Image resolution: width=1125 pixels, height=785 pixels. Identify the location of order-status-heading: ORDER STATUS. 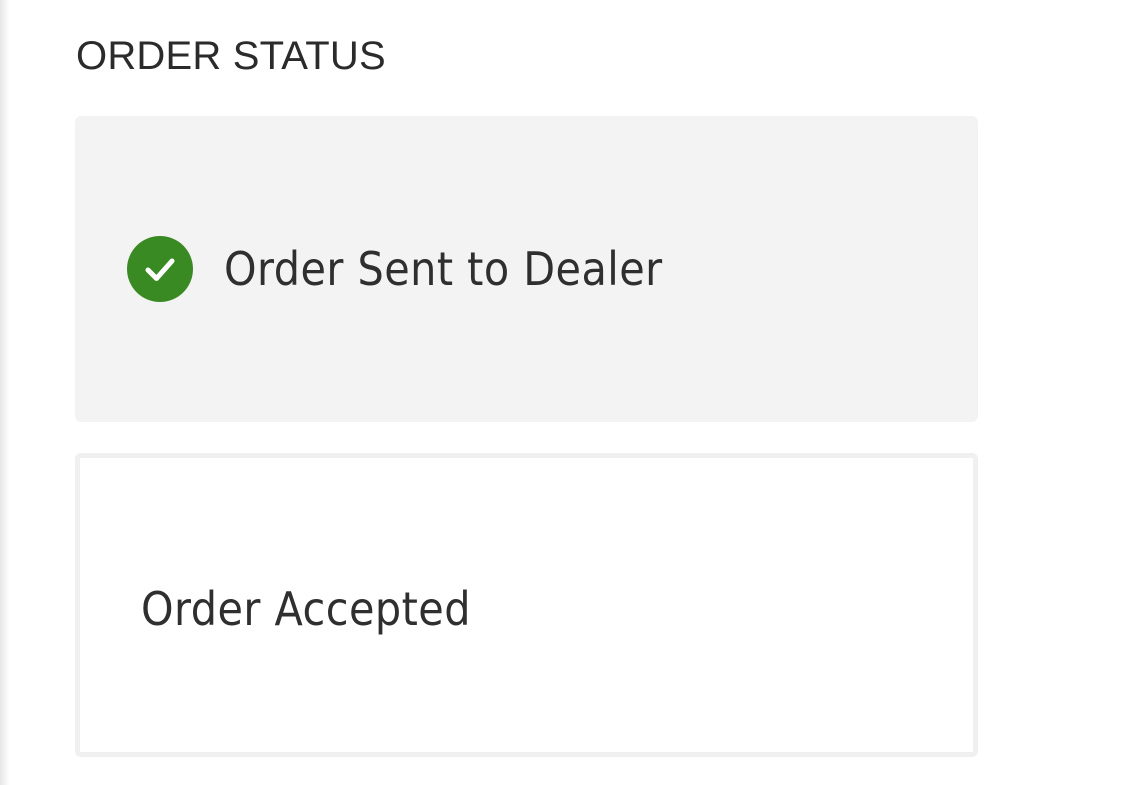
(231, 56).